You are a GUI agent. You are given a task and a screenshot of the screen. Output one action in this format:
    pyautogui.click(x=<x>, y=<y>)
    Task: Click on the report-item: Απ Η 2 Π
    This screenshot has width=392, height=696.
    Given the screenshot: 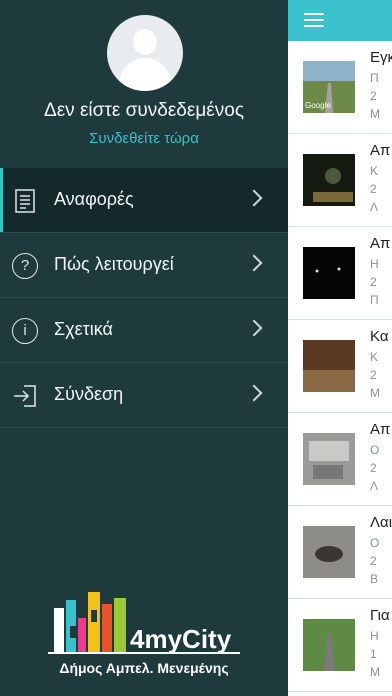 What is the action you would take?
    pyautogui.click(x=340, y=273)
    